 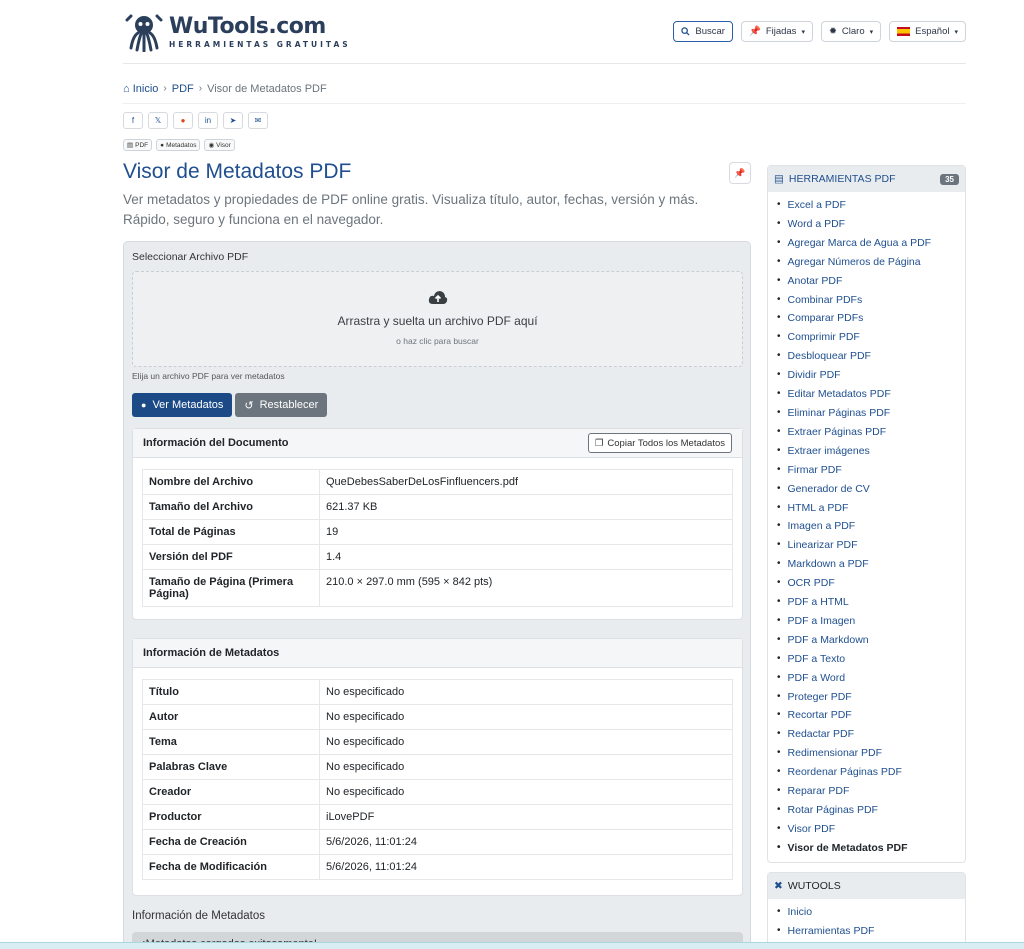 I want to click on tag-pdf: ▤ PDF, so click(x=138, y=145).